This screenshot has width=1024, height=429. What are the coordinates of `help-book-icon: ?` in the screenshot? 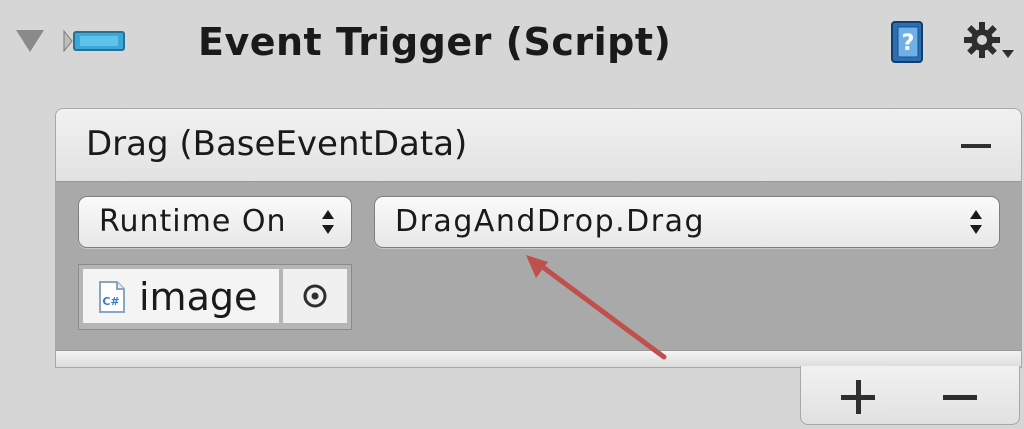 It's located at (909, 42).